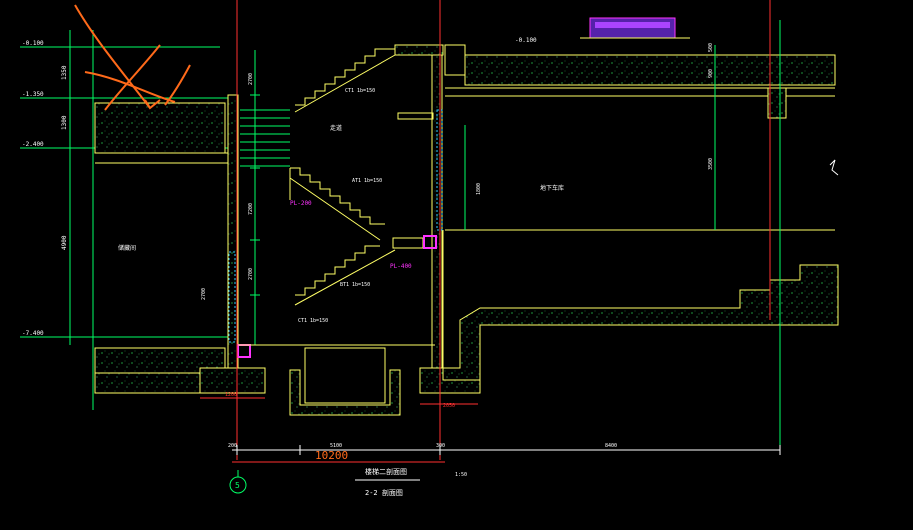 The width and height of the screenshot is (913, 530). Describe the element at coordinates (777, 103) in the screenshot. I see `right-beam` at that location.